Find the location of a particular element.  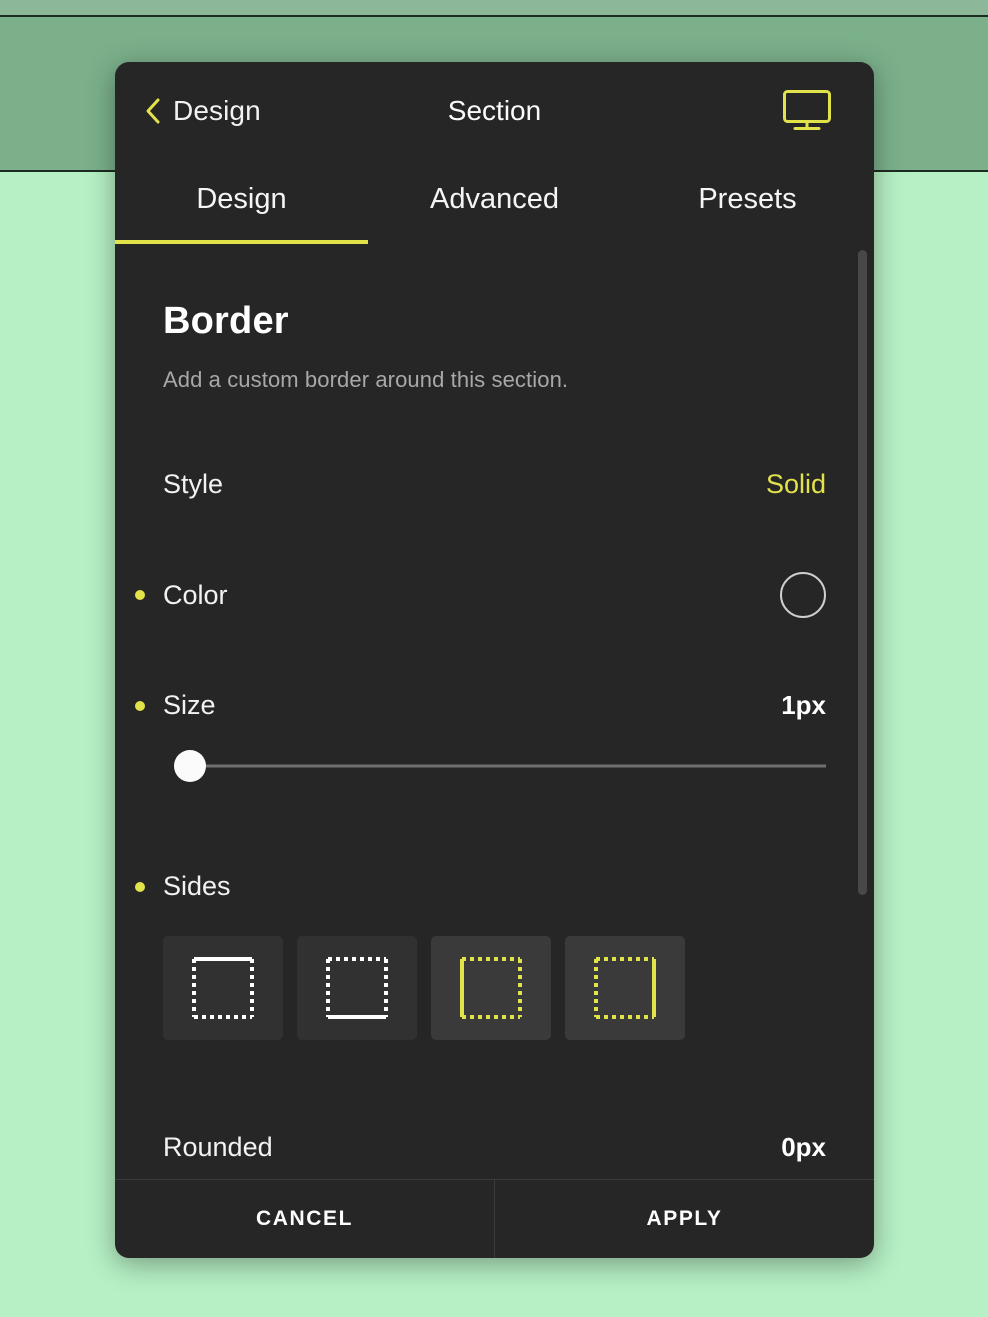

sides-row-left: Sides is located at coordinates (183, 886).